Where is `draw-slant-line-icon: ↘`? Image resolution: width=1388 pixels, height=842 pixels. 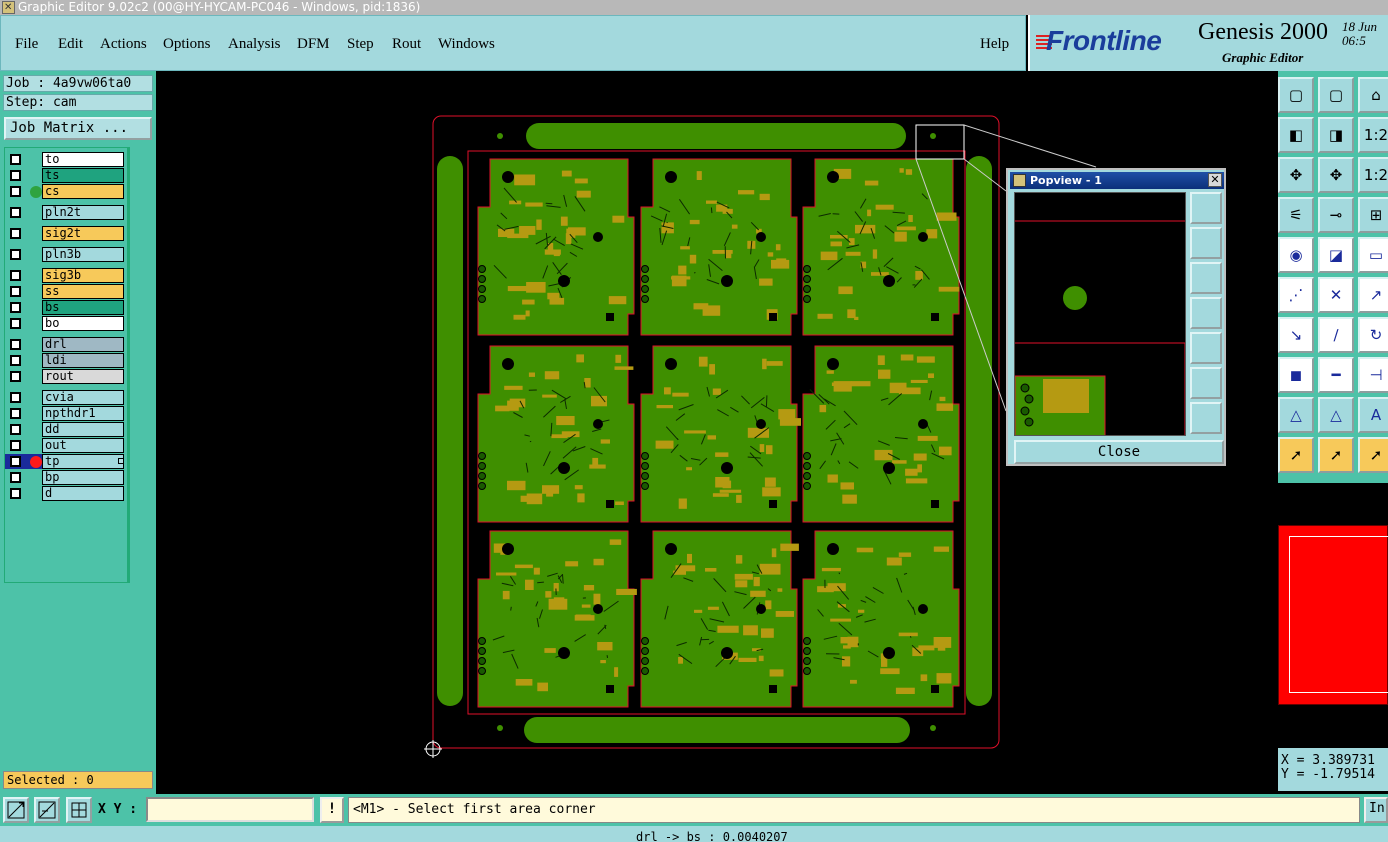 draw-slant-line-icon: ↘ is located at coordinates (1296, 335).